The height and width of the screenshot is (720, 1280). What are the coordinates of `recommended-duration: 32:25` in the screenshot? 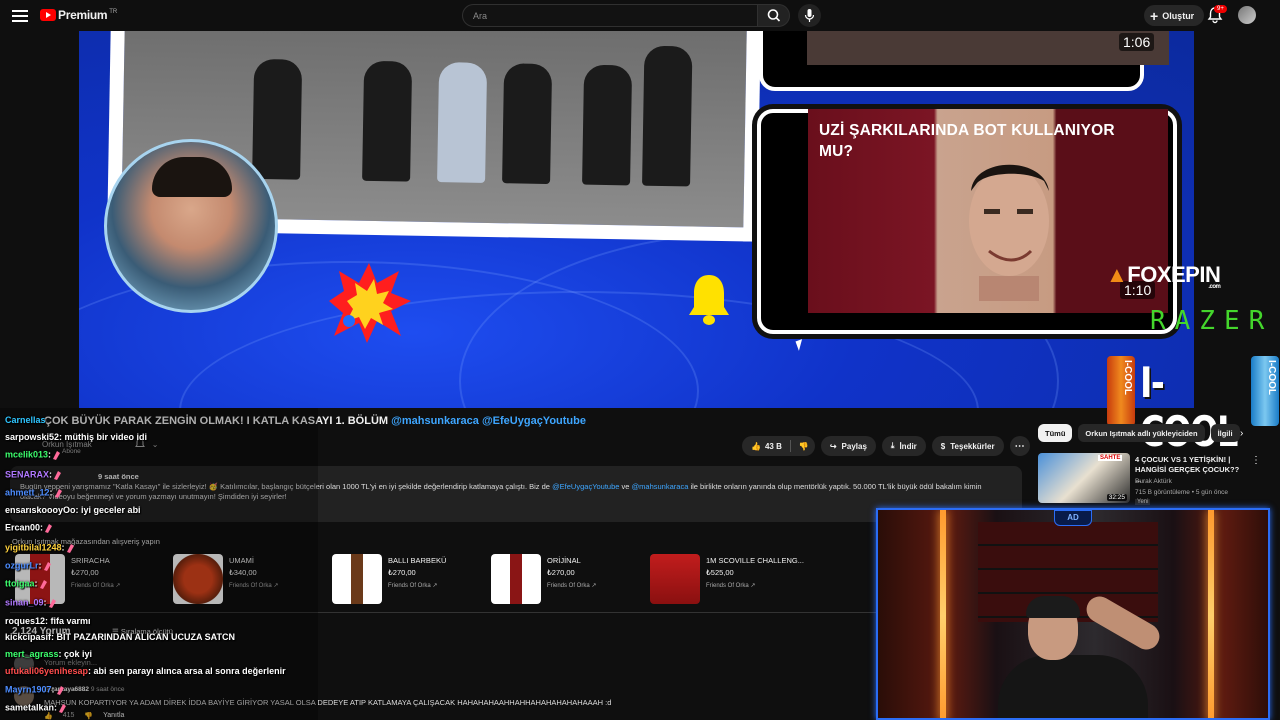 It's located at (1116, 497).